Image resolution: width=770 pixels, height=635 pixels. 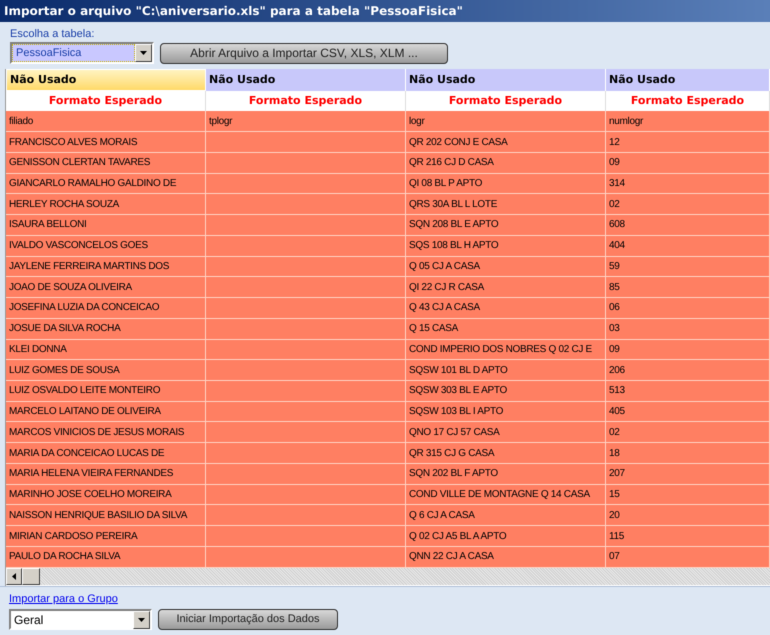 I want to click on table-cell-text: LUIZ OSVALDO LEITE MONTEIRO, so click(x=84, y=391).